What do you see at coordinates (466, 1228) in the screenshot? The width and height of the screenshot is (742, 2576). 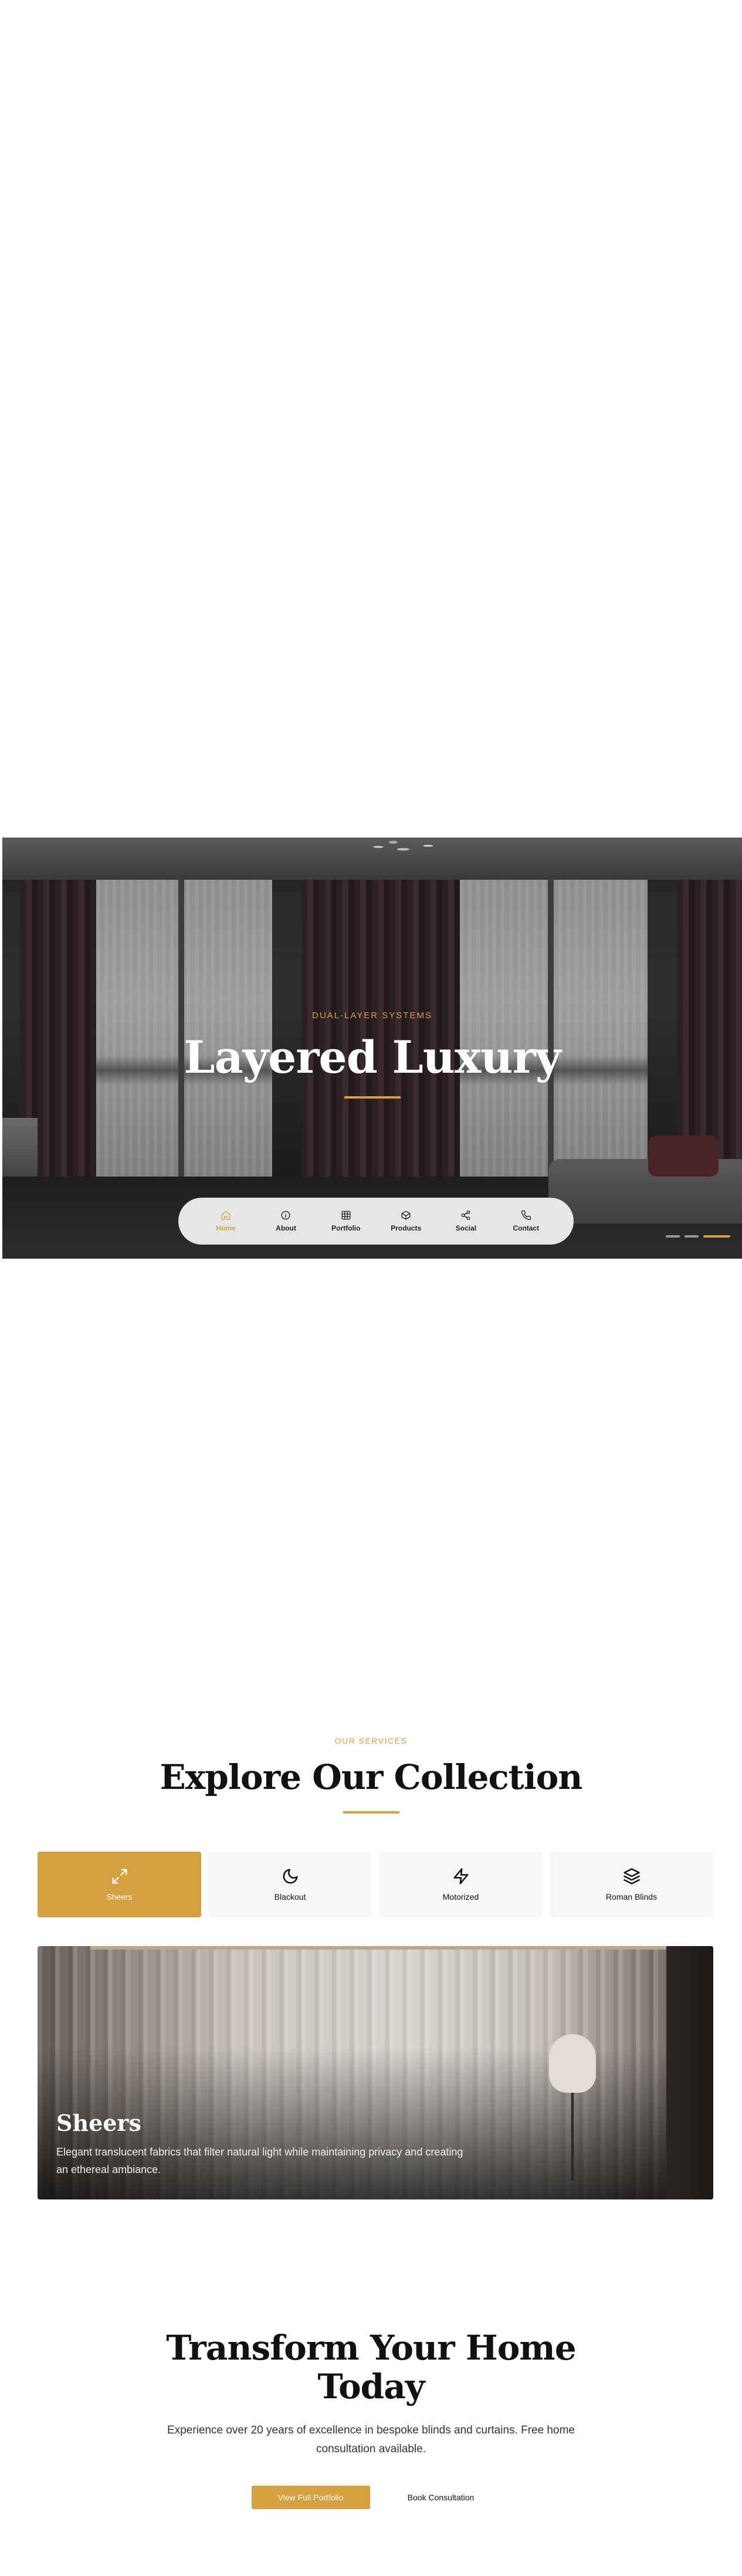 I see `nav-label: Social` at bounding box center [466, 1228].